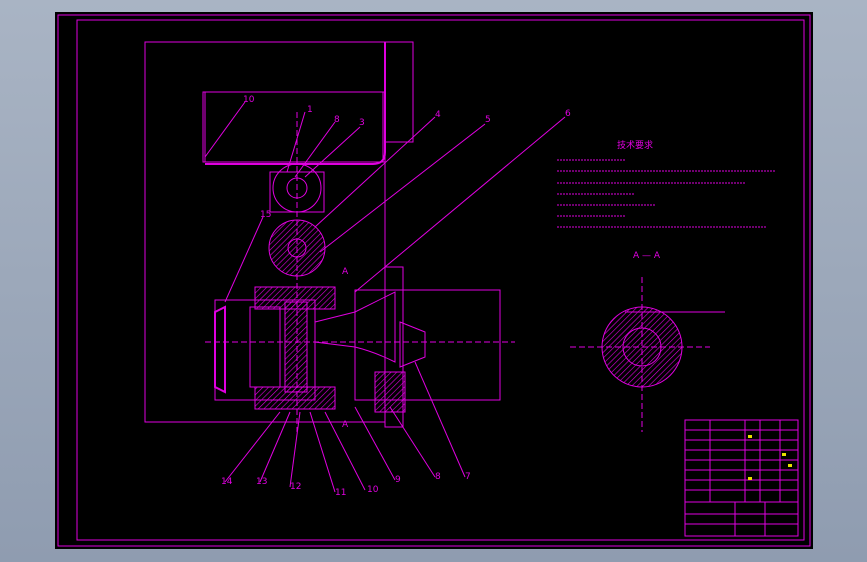  I want to click on title-block, so click(741, 478).